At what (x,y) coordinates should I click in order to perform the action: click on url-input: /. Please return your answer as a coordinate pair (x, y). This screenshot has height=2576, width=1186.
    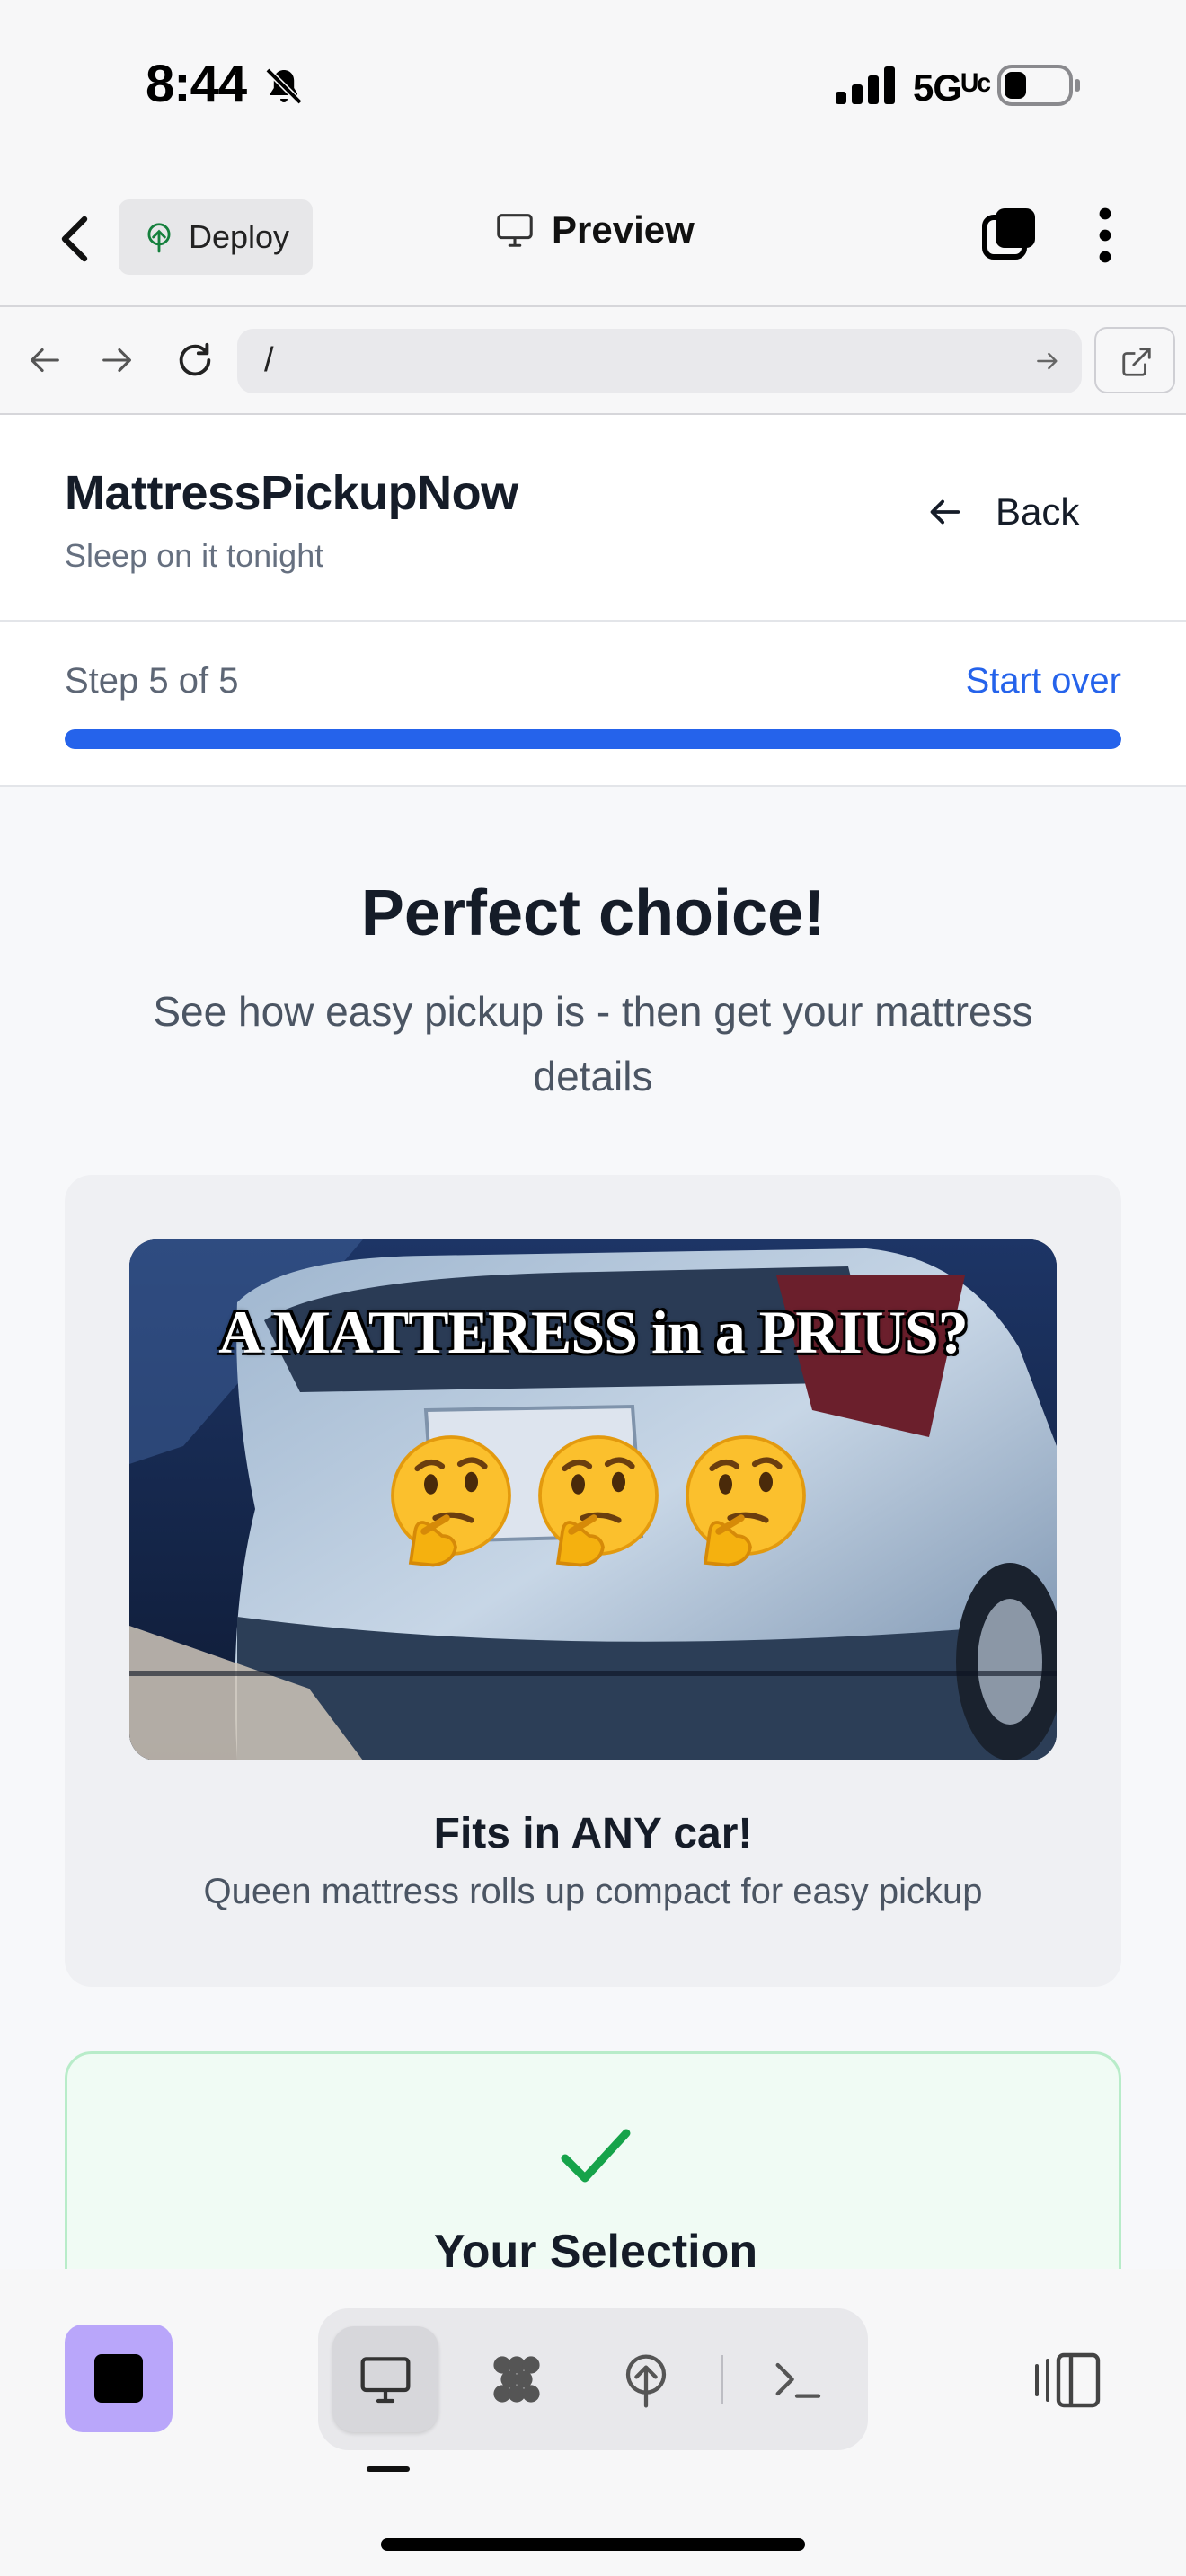
    Looking at the image, I should click on (659, 361).